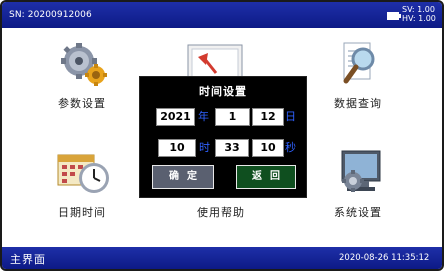 This screenshot has height=271, width=444. I want to click on menu-item-date-time: 日期时间, so click(82, 185).